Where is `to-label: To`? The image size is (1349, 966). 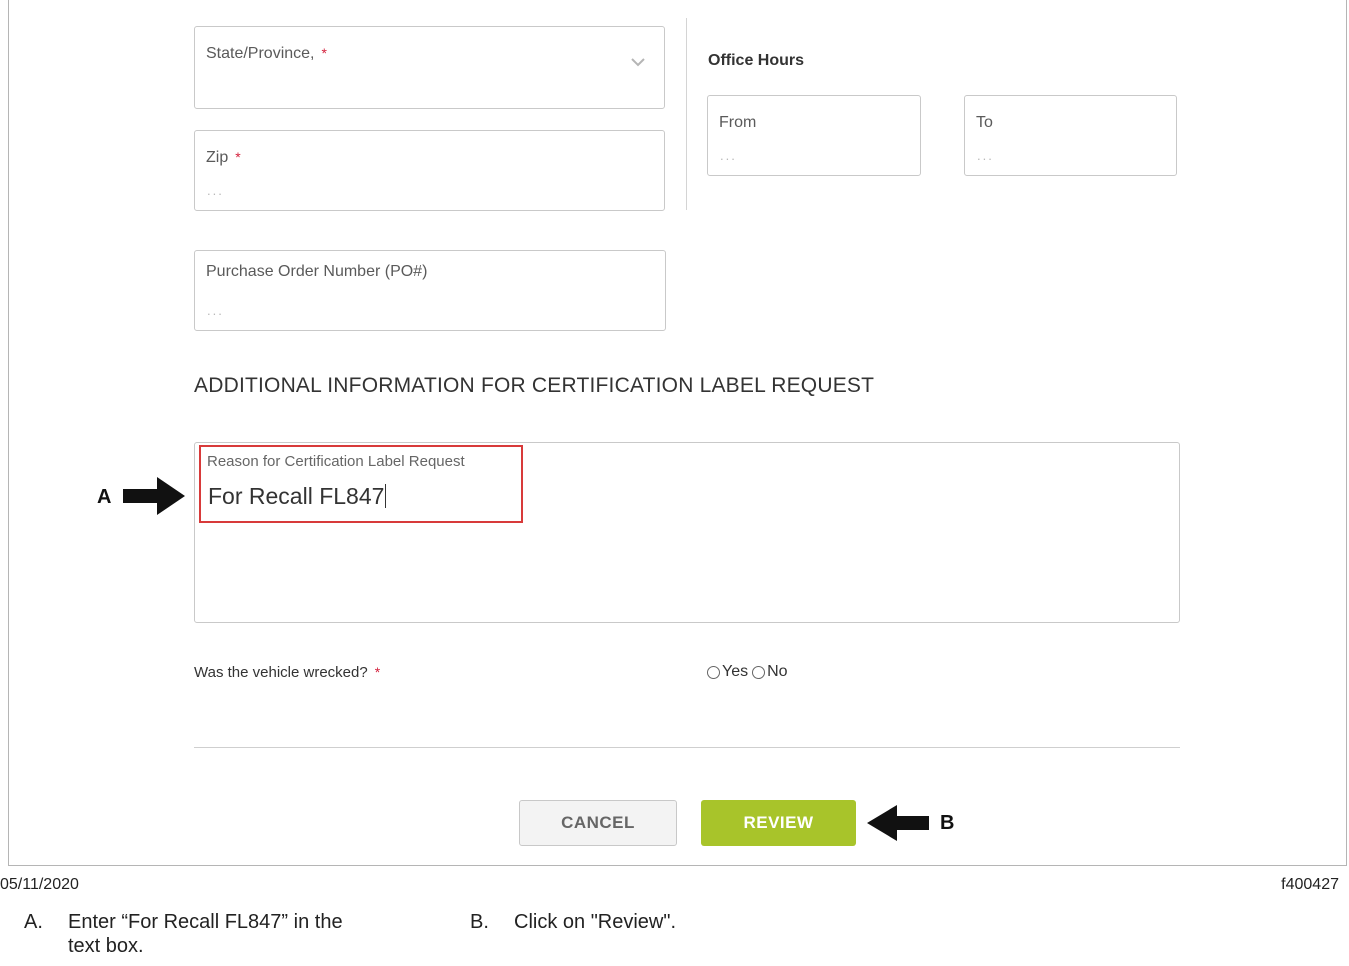
to-label: To is located at coordinates (984, 122).